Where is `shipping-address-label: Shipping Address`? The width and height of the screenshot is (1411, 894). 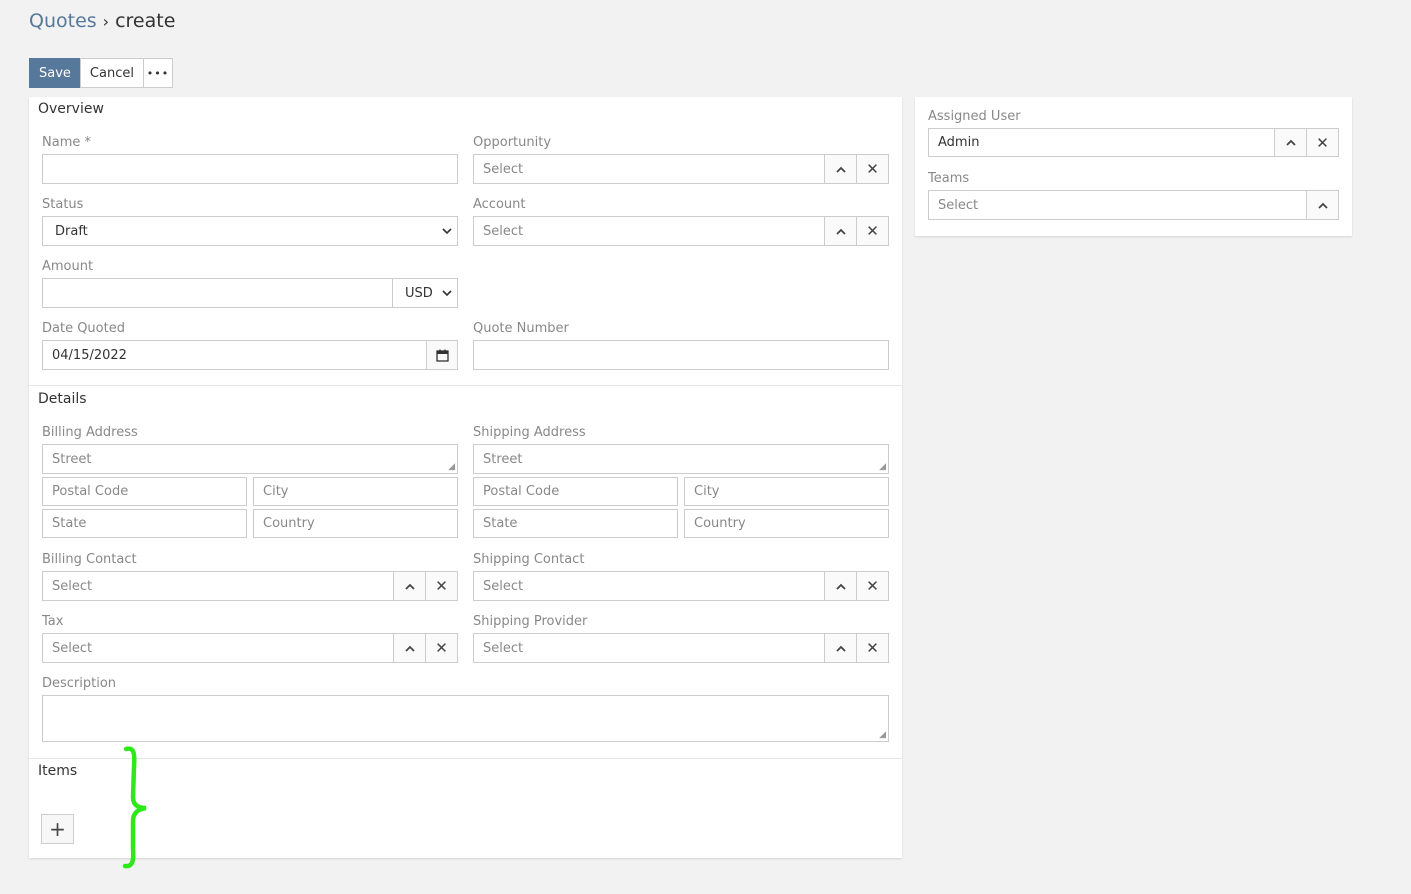 shipping-address-label: Shipping Address is located at coordinates (529, 432).